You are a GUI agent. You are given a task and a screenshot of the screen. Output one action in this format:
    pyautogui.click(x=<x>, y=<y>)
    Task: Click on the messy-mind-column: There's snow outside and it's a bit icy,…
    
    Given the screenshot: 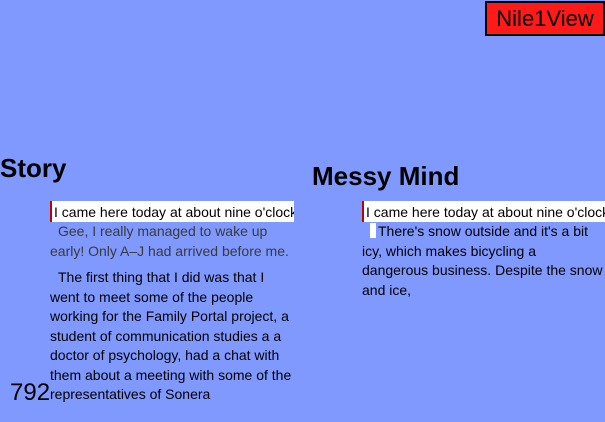 What is the action you would take?
    pyautogui.click(x=483, y=250)
    